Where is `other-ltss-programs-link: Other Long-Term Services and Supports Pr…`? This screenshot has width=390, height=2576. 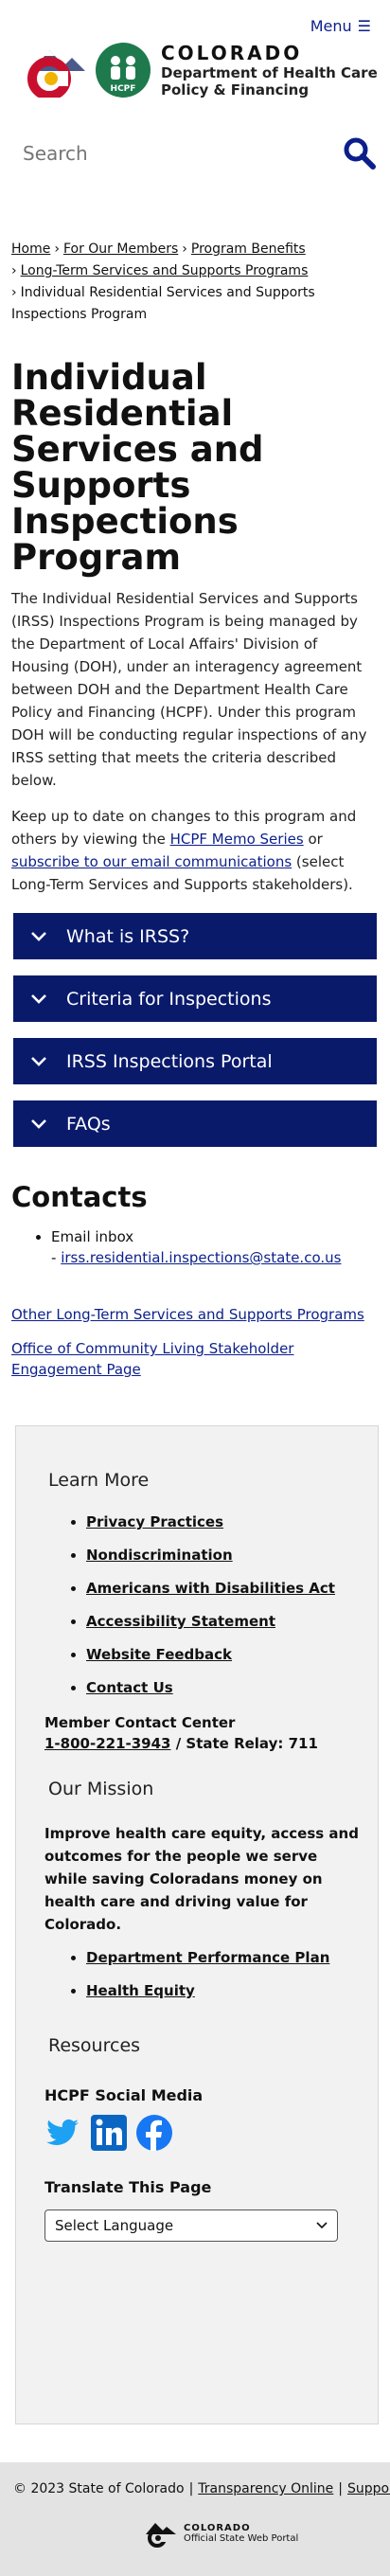
other-ltss-programs-link: Other Long-Term Services and Supports Pr… is located at coordinates (195, 1314).